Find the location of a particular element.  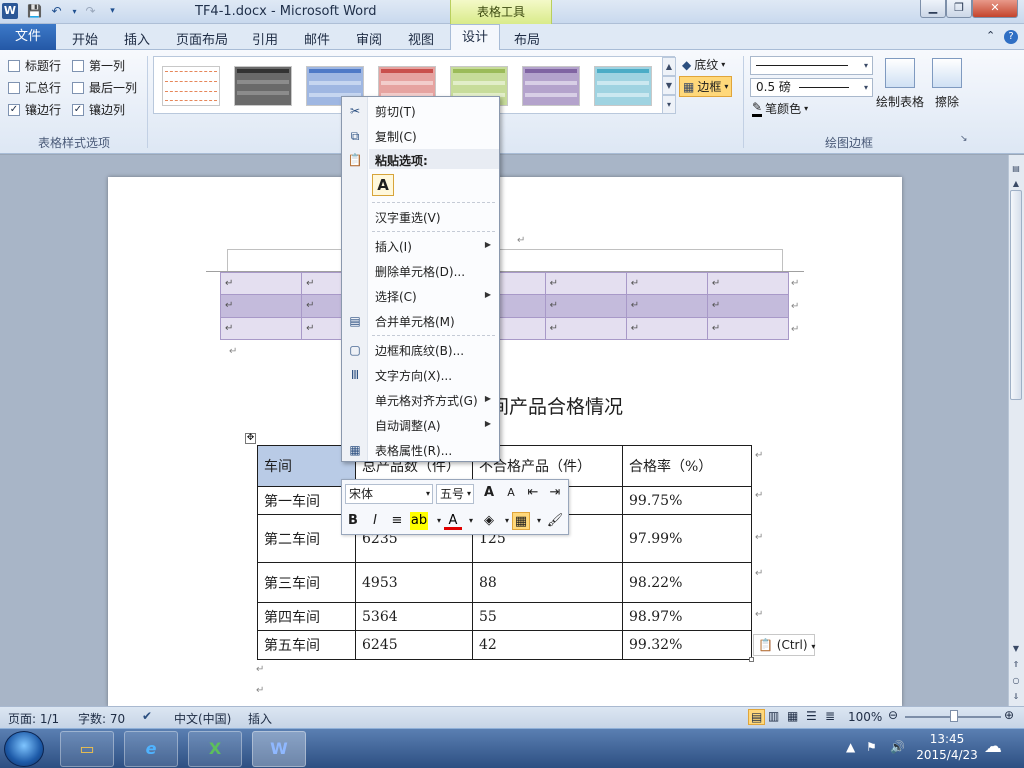

pen-color-button: ✎ 笔颜色 ▾ is located at coordinates (780, 108).